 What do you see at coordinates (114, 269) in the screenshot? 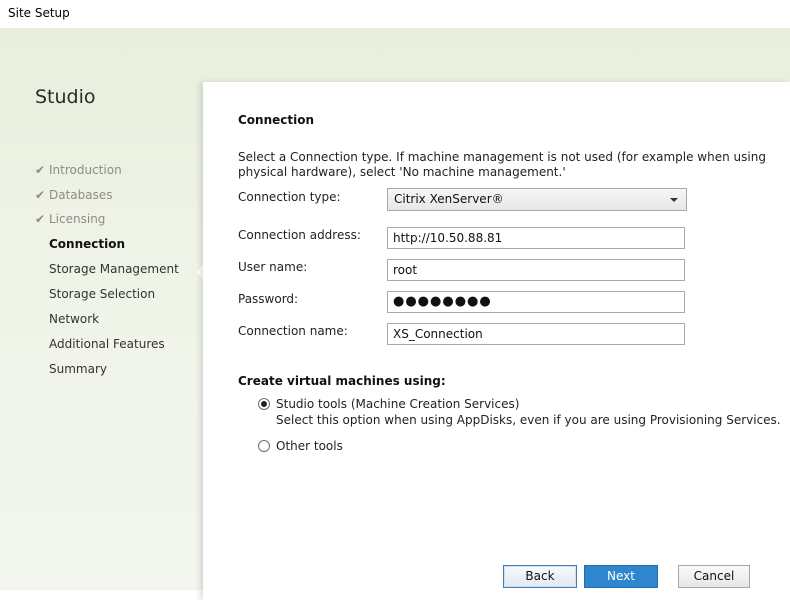
I see `step-label: Storage Management` at bounding box center [114, 269].